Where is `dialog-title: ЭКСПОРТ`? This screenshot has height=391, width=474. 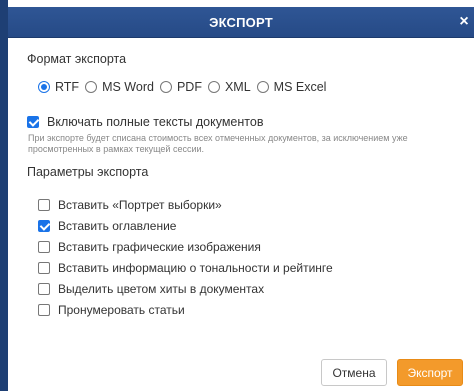 dialog-title: ЭКСПОРТ is located at coordinates (241, 22).